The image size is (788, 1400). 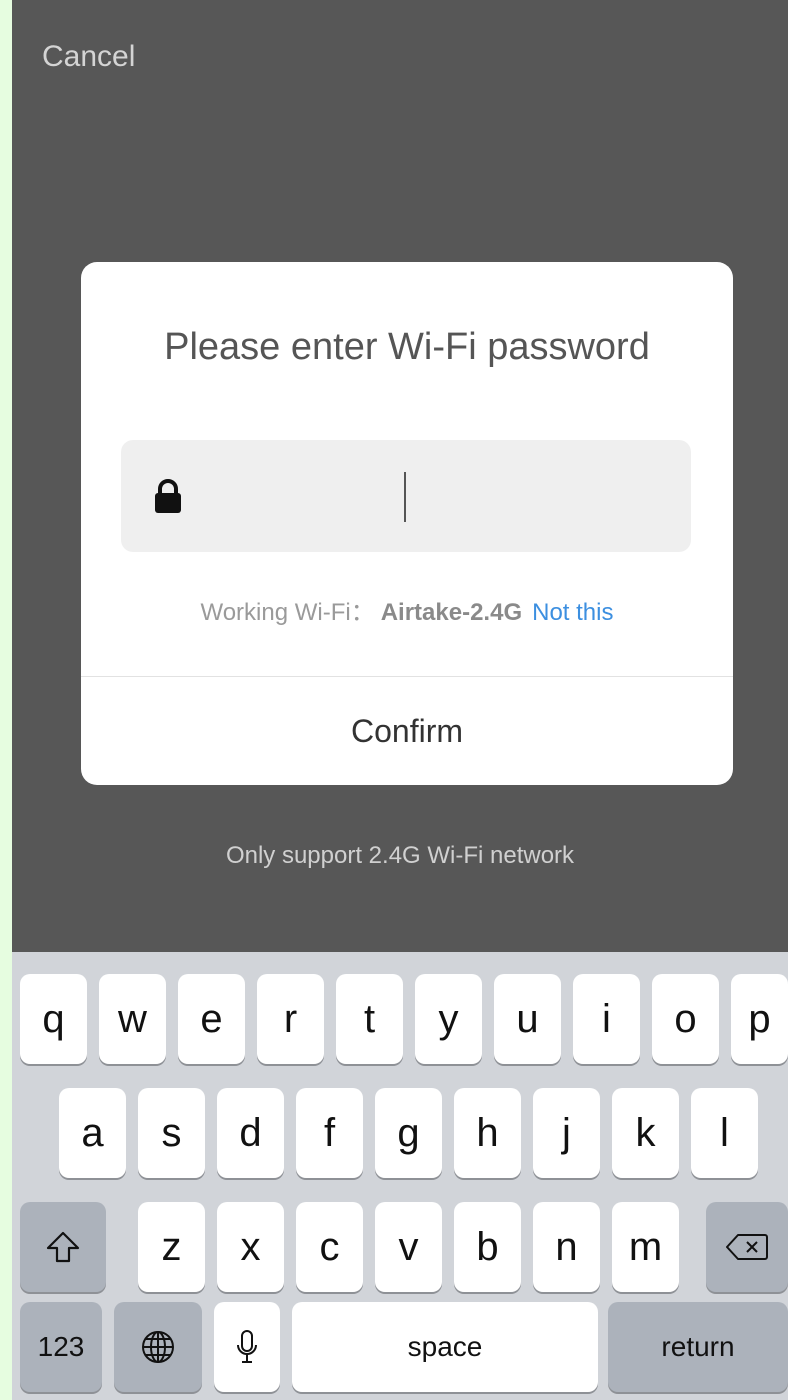 I want to click on backspace-icon, so click(x=747, y=1247).